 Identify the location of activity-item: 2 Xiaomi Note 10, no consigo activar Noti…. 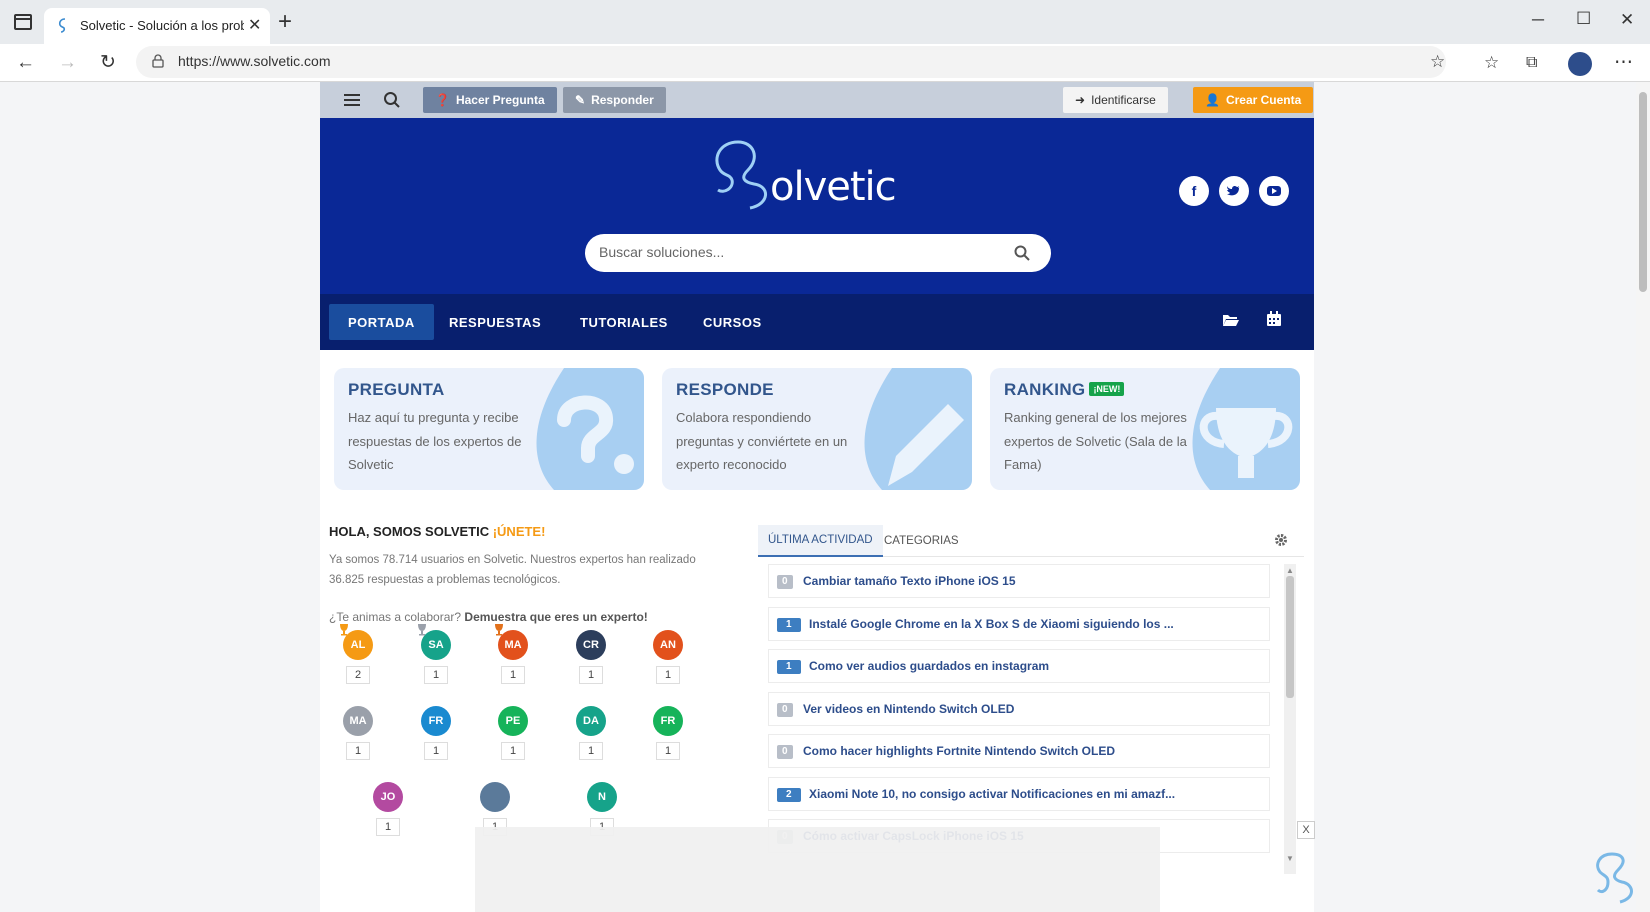
(1019, 793).